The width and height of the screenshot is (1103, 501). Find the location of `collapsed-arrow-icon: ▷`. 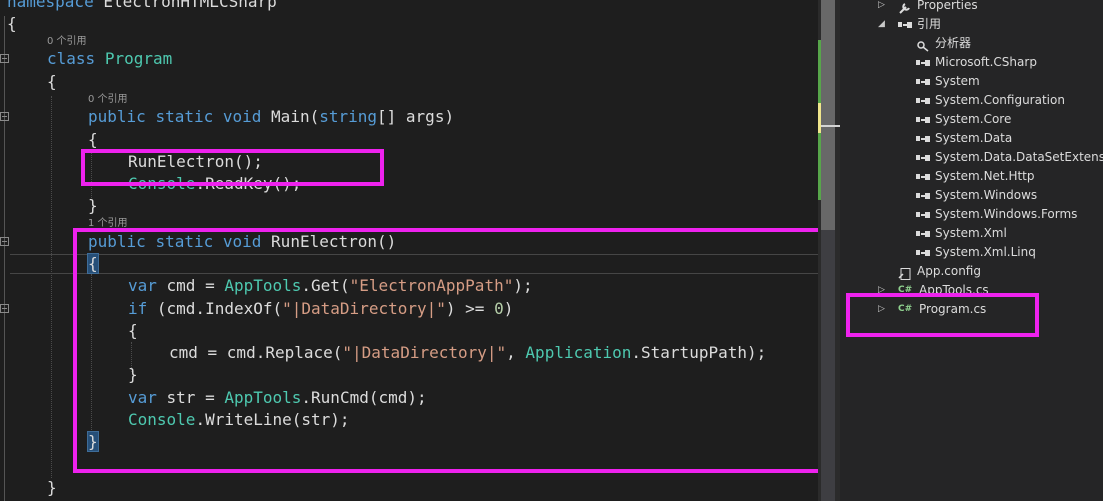

collapsed-arrow-icon: ▷ is located at coordinates (881, 7).